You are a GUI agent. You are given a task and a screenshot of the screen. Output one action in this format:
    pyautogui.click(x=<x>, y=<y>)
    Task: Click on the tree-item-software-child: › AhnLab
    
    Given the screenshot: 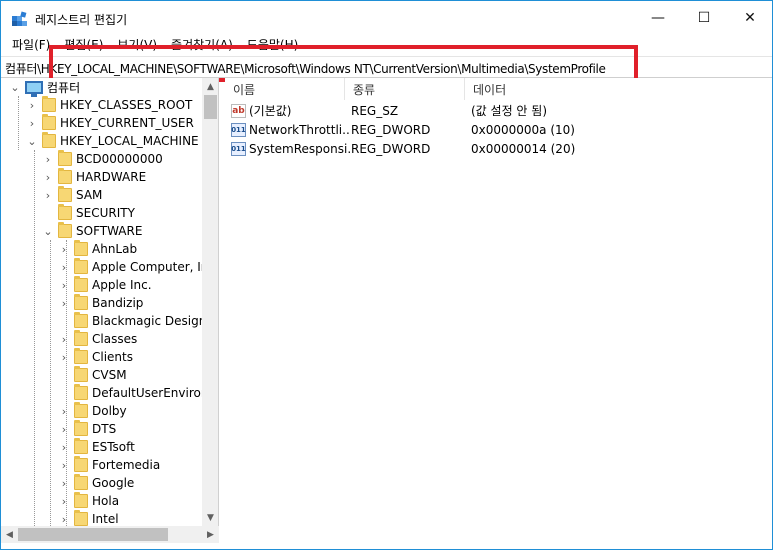 What is the action you would take?
    pyautogui.click(x=97, y=249)
    